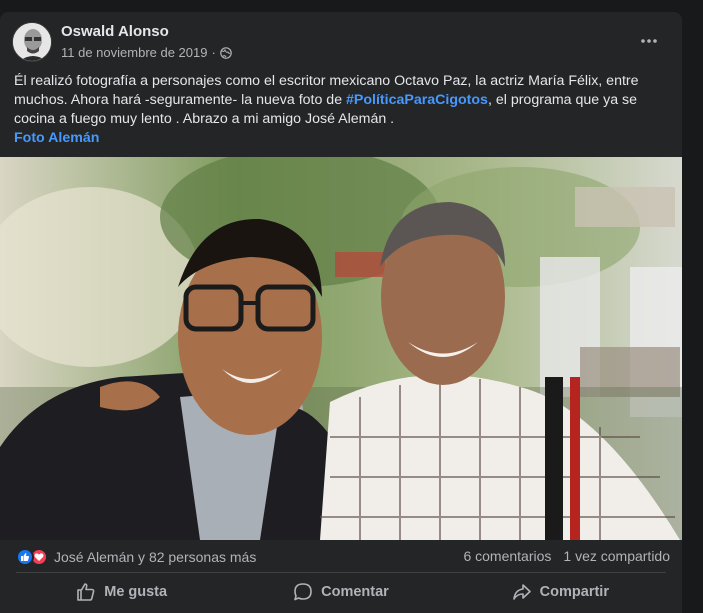  I want to click on share-label: Compartir, so click(574, 592).